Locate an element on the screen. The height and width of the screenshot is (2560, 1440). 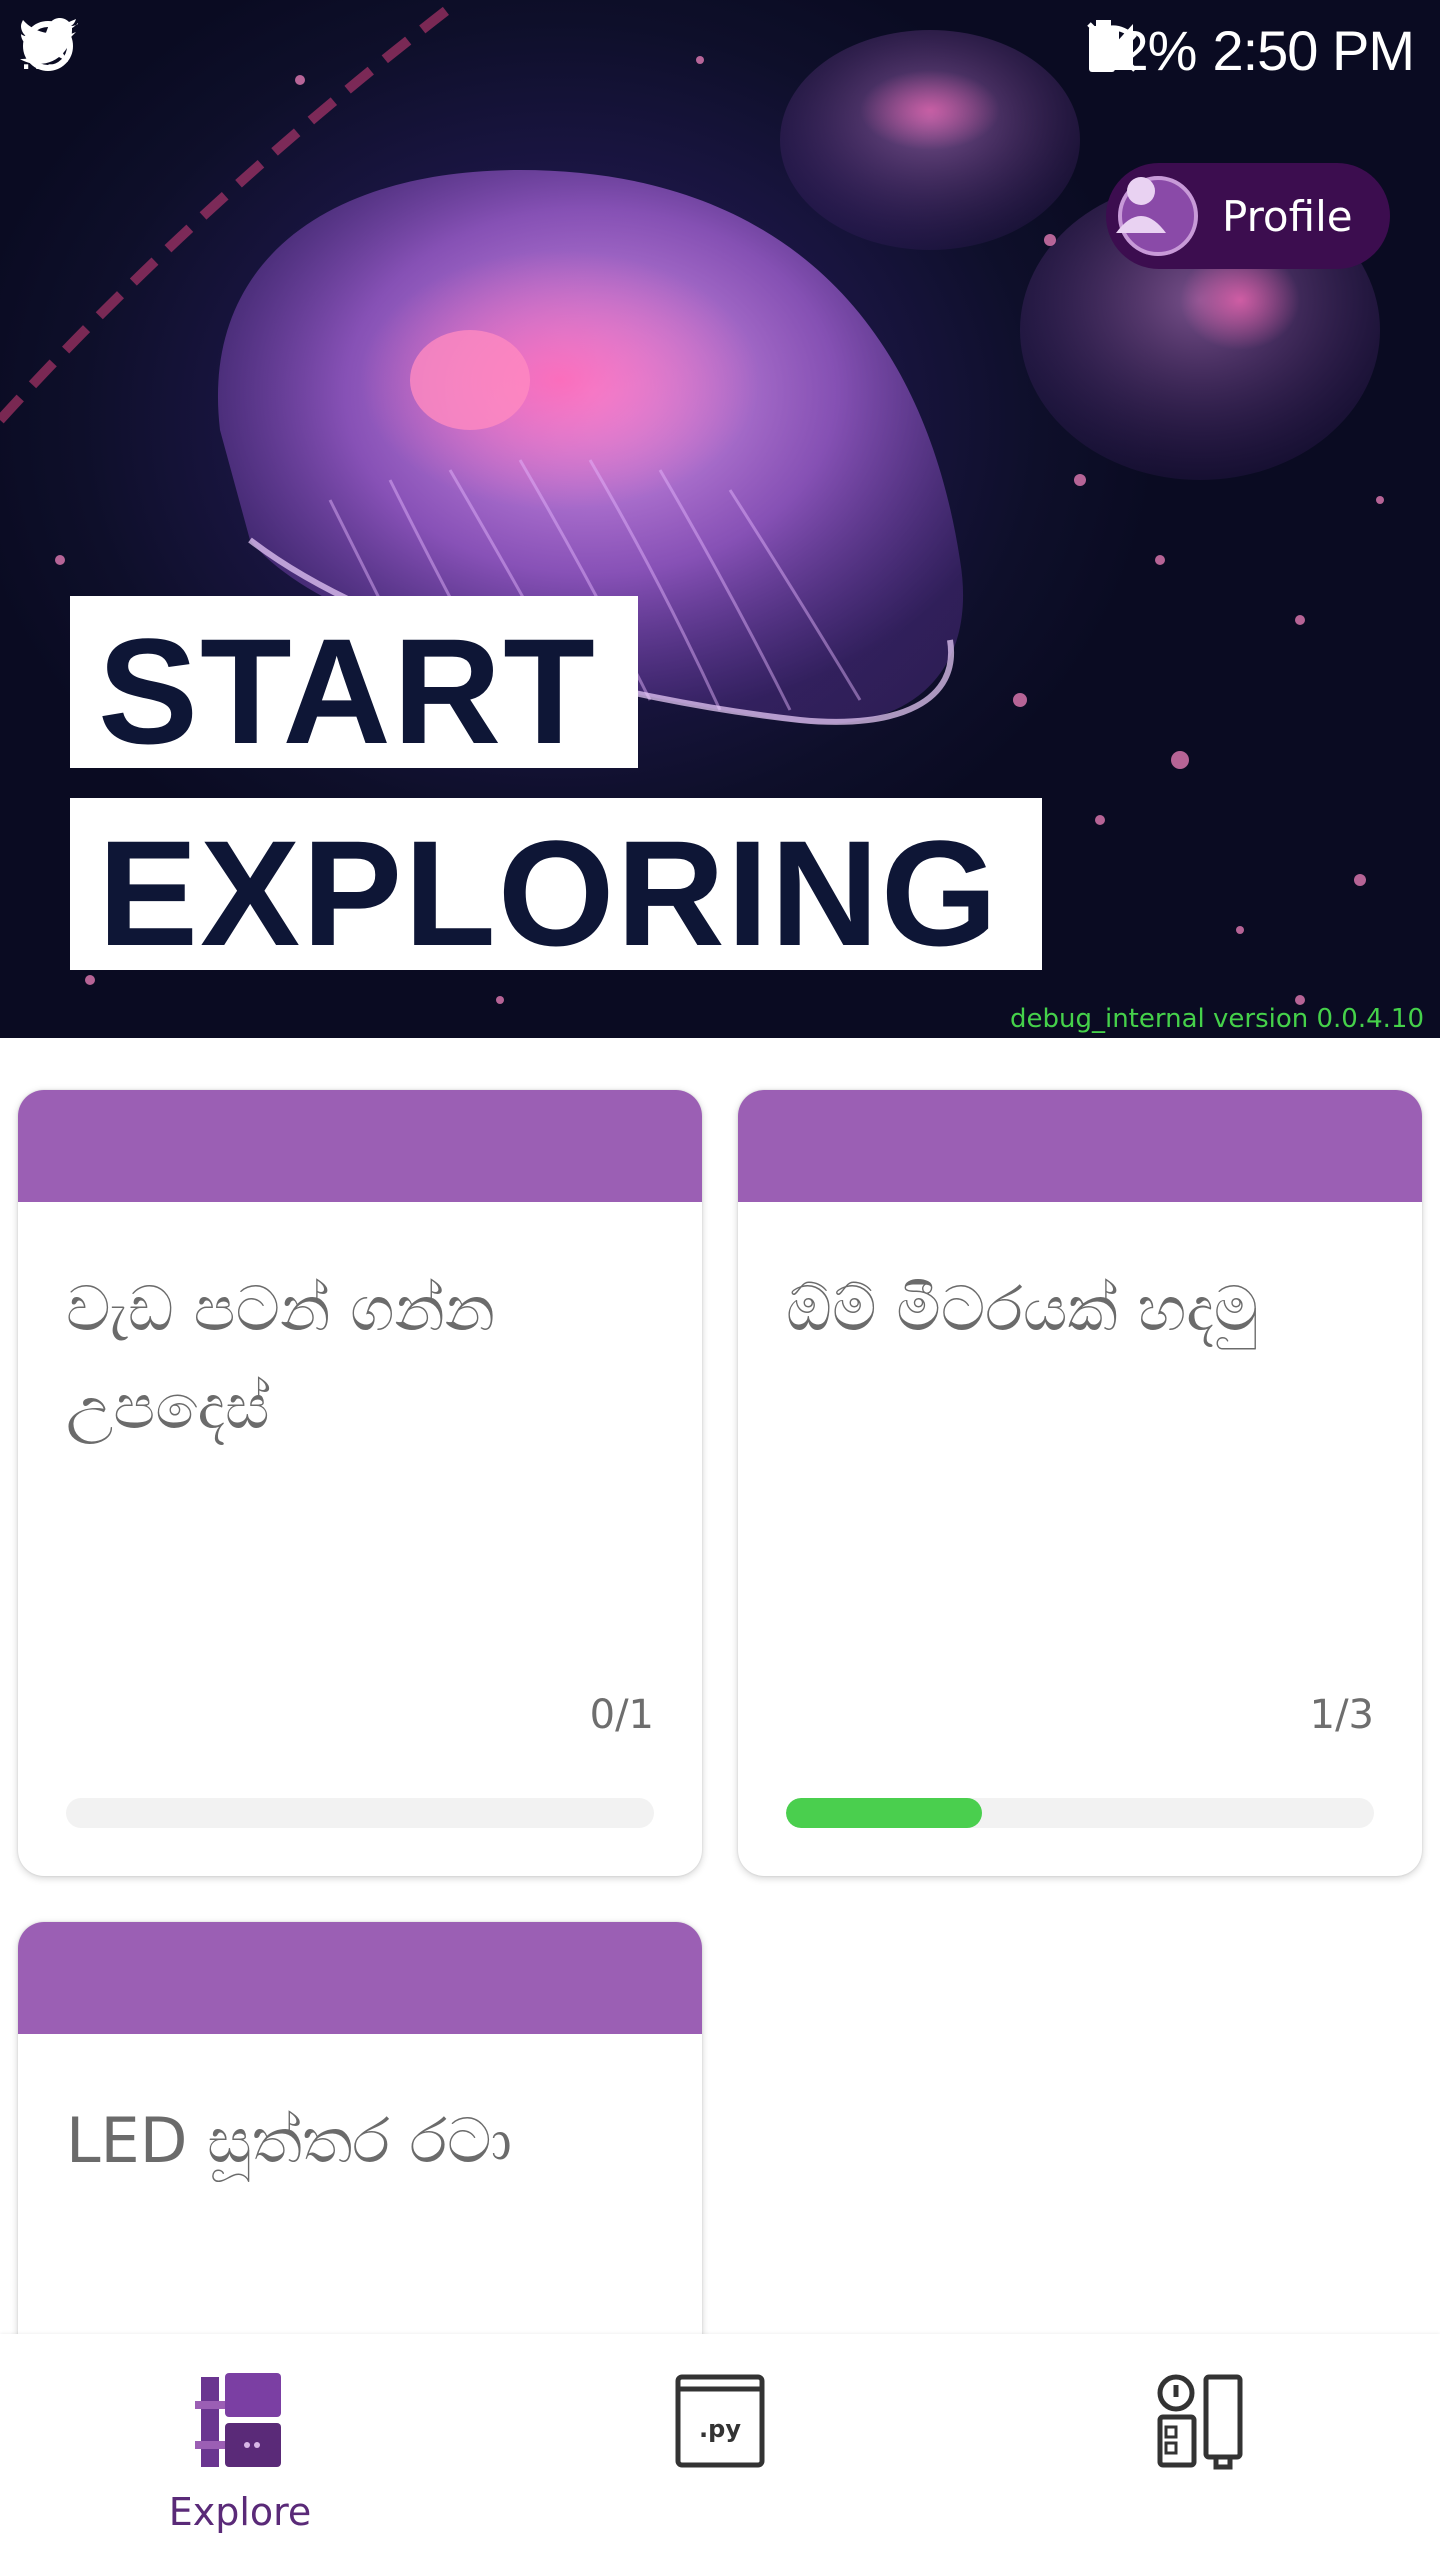
headline-exploring: EXPLORING is located at coordinates (549, 893).